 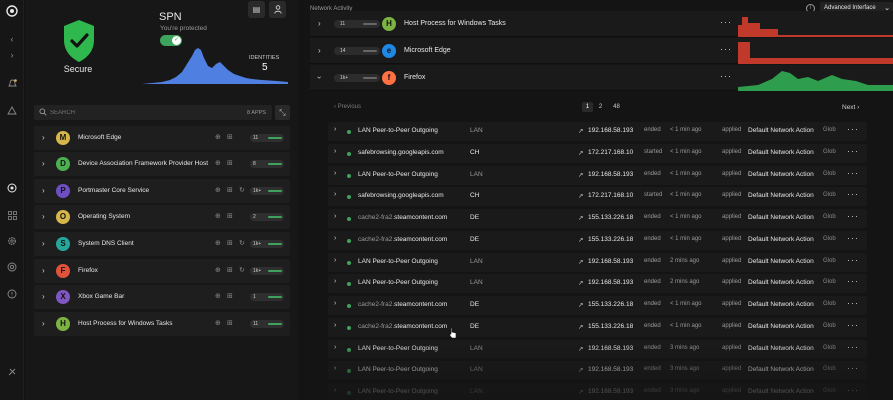 I want to click on support-icon, so click(x=12, y=267).